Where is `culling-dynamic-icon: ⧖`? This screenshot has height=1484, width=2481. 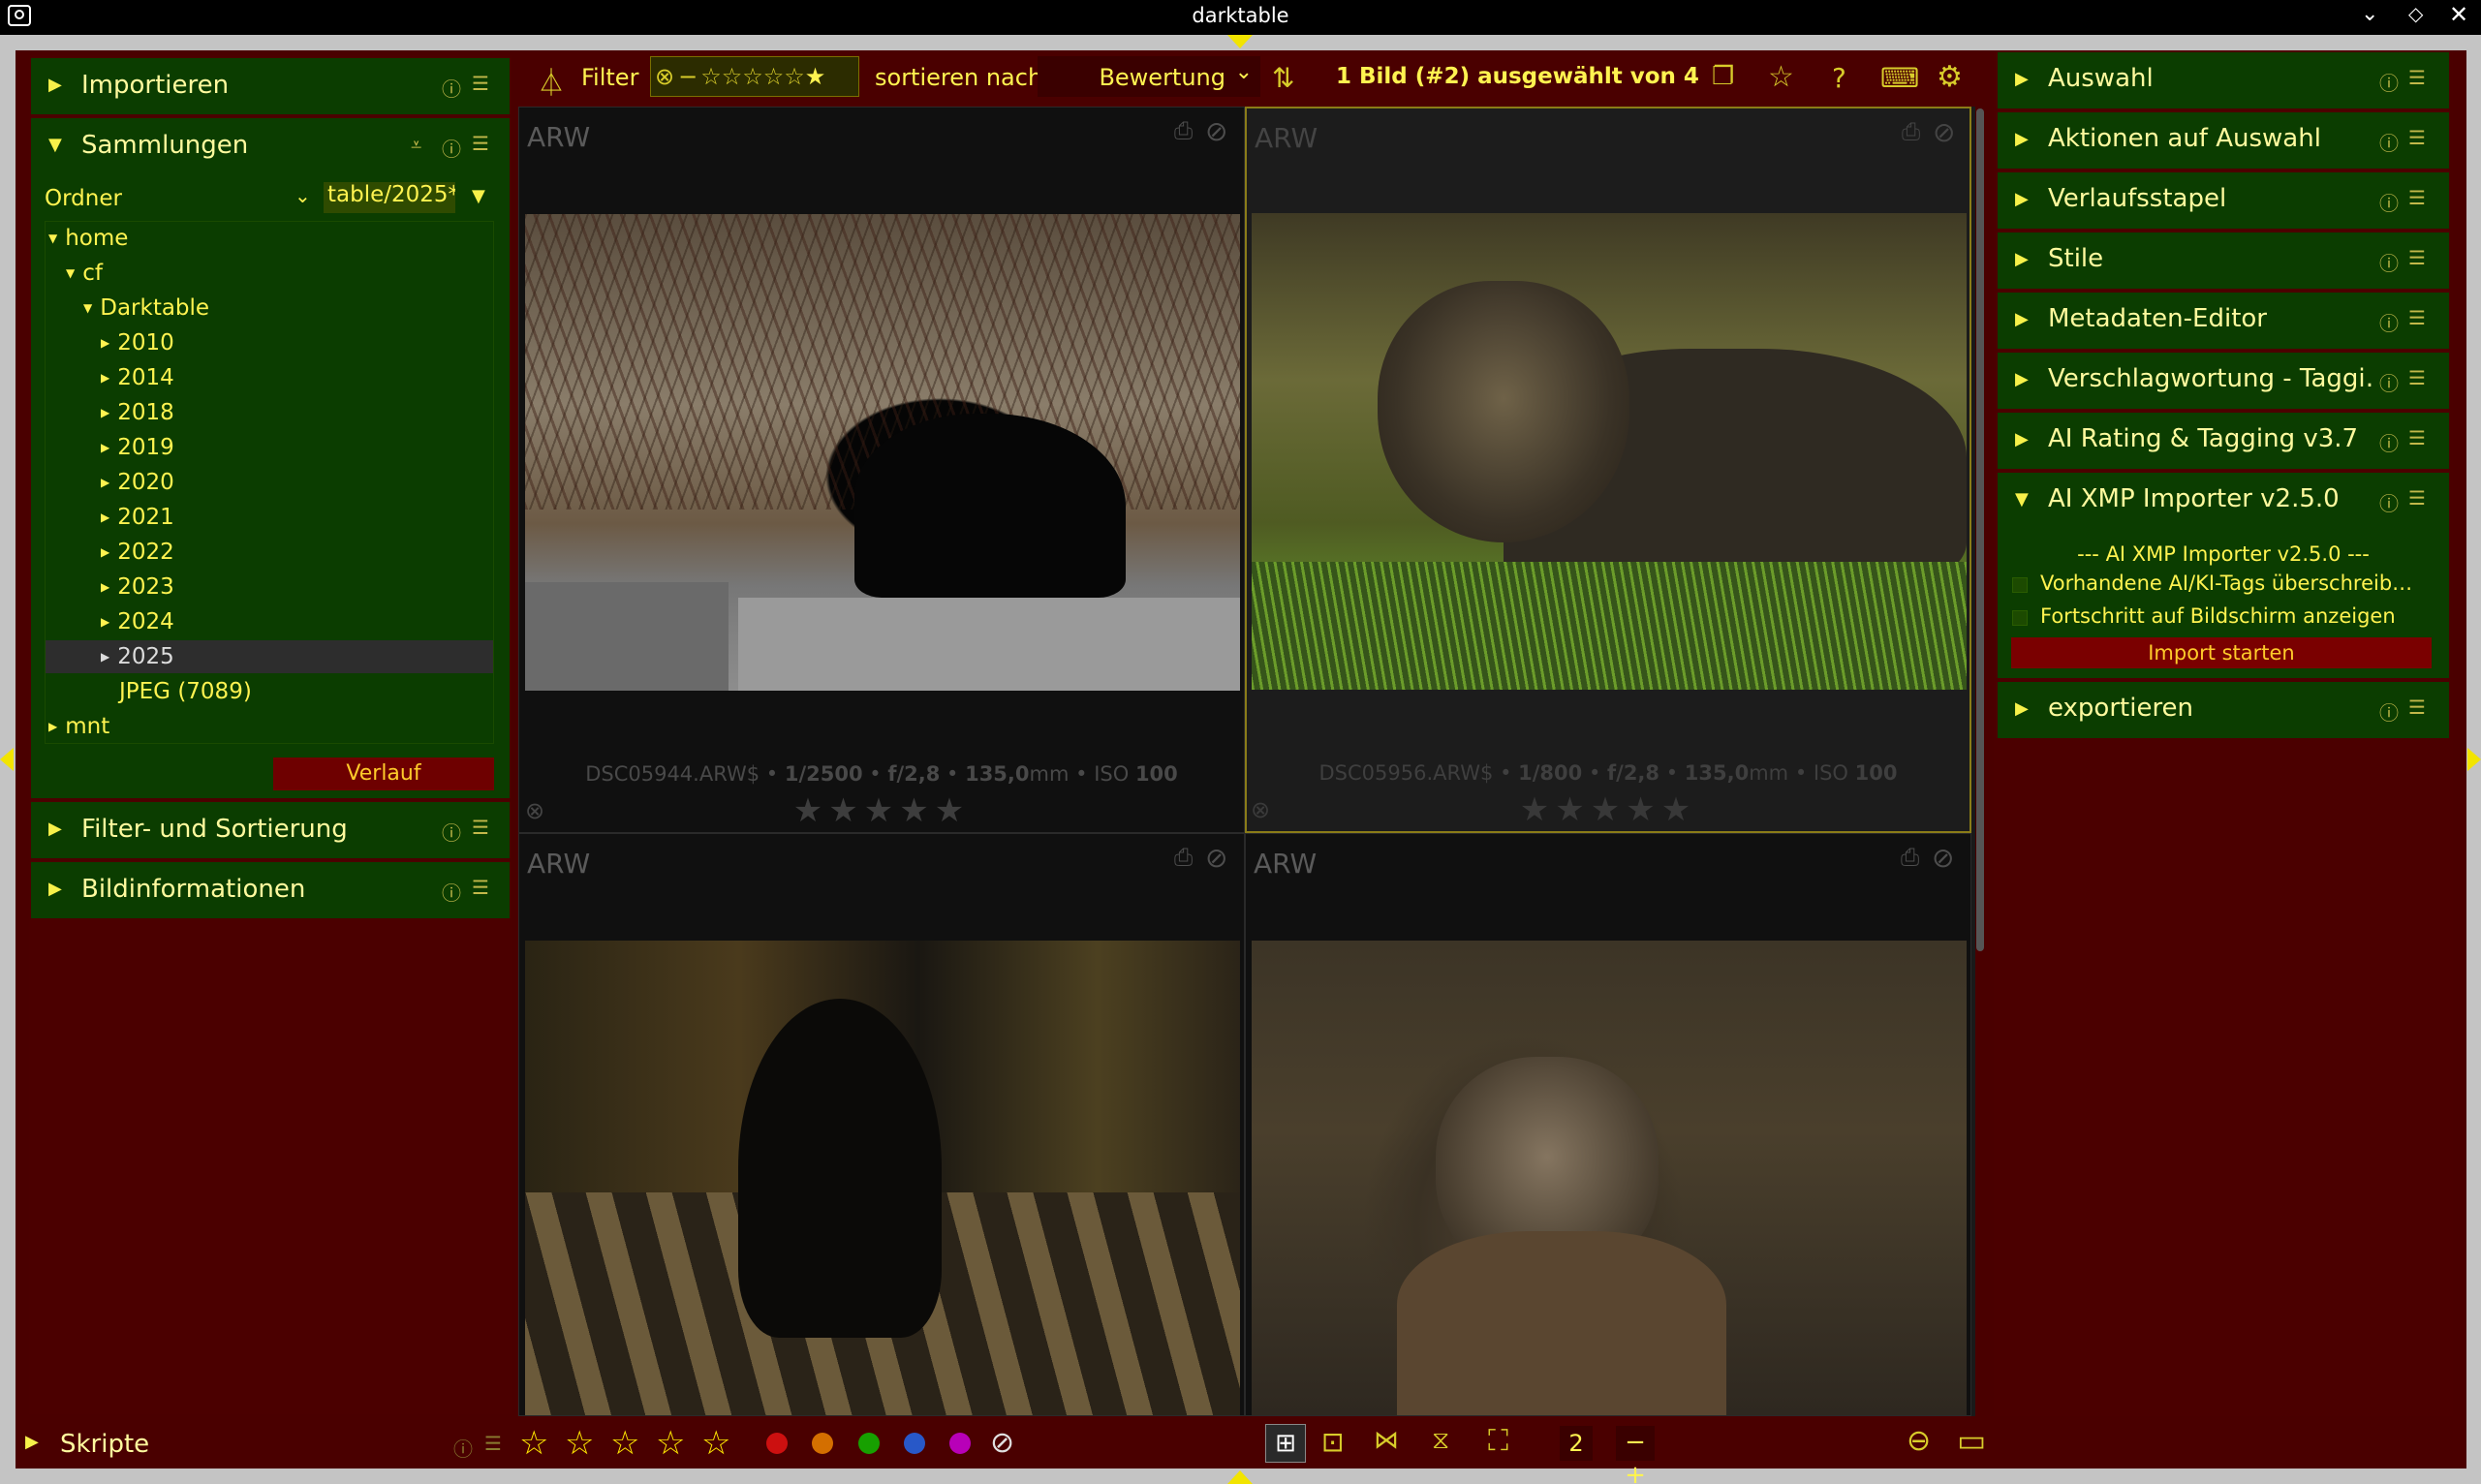 culling-dynamic-icon: ⧖ is located at coordinates (1440, 1441).